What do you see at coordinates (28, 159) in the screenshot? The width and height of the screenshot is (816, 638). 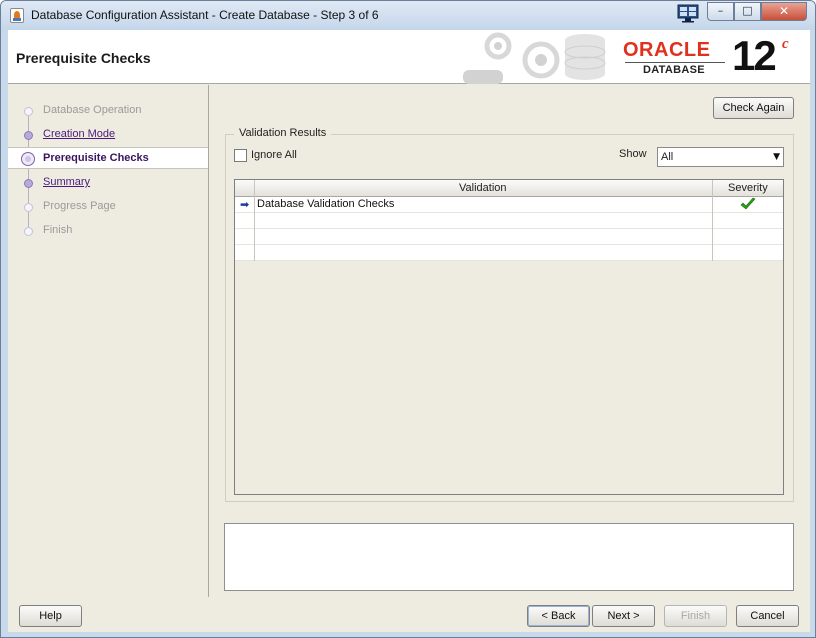 I see `current-step-icon` at bounding box center [28, 159].